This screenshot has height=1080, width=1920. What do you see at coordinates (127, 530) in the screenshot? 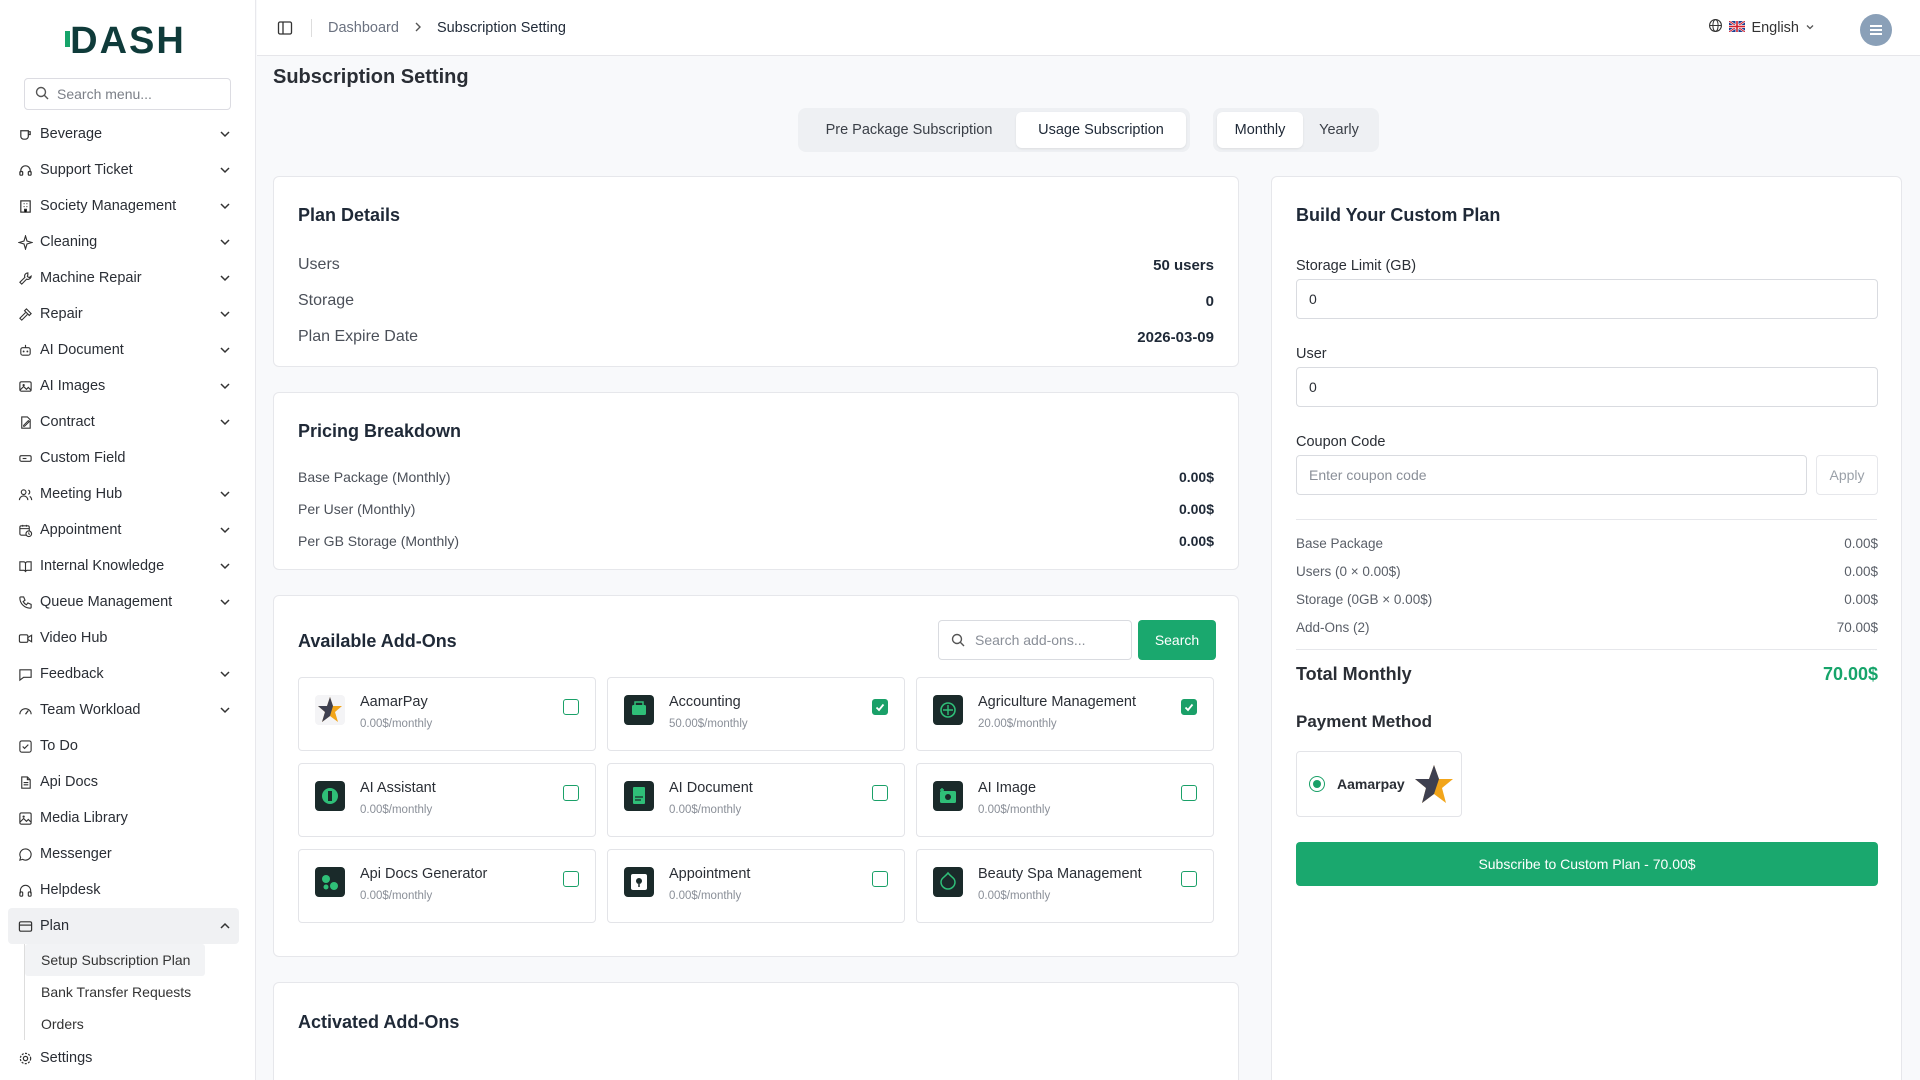
I see `sidebar-item-appointment: Appointment` at bounding box center [127, 530].